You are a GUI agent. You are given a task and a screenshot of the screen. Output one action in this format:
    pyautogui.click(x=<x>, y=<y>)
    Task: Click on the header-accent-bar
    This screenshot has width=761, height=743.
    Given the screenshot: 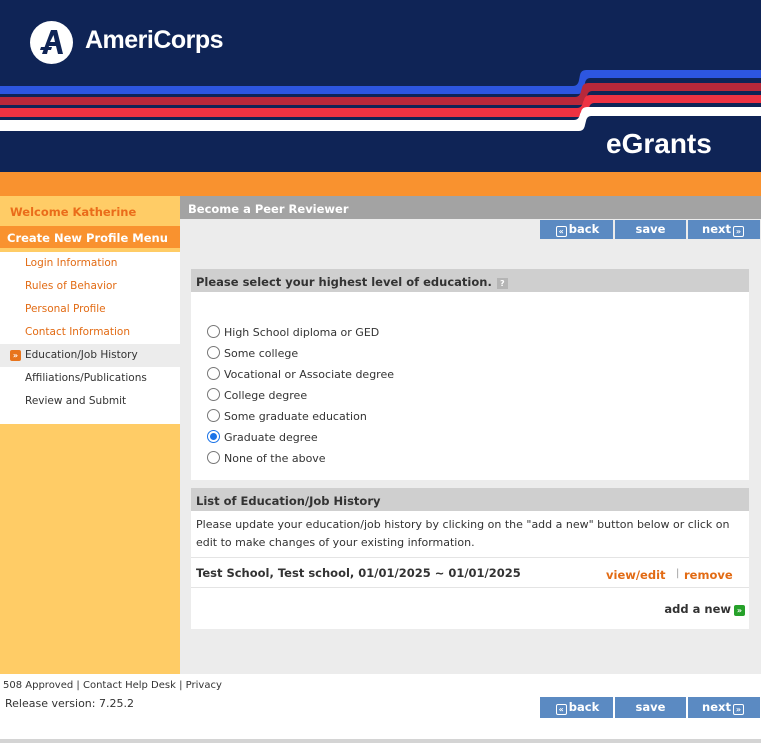 What is the action you would take?
    pyautogui.click(x=380, y=184)
    